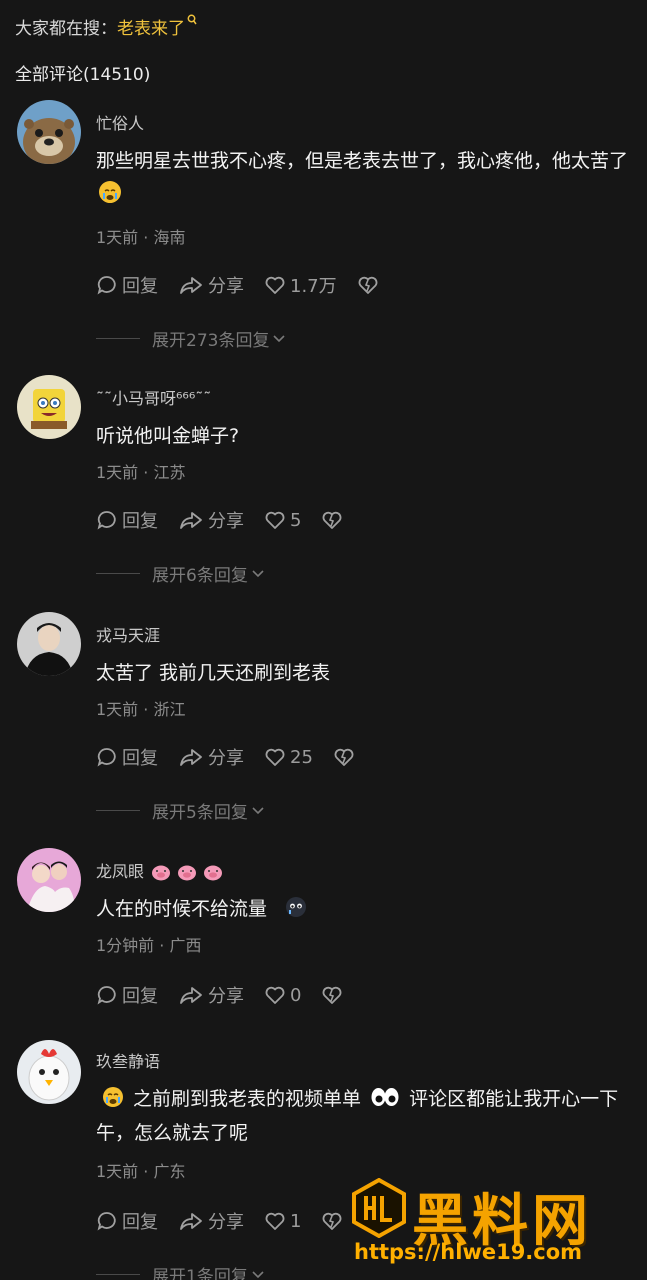 Image resolution: width=647 pixels, height=1280 pixels. I want to click on expand-label: 展开1条回复, so click(200, 1273).